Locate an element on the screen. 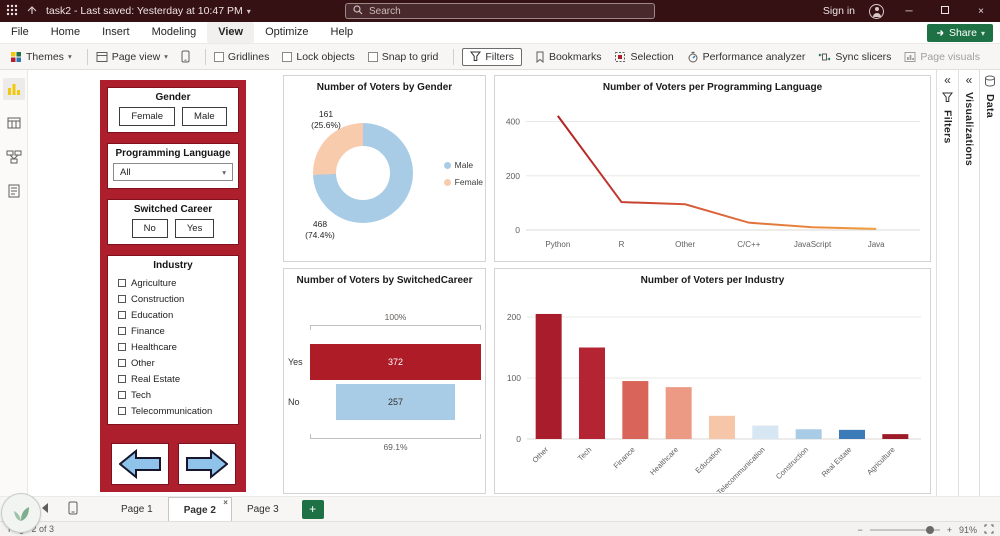 The width and height of the screenshot is (1000, 536). performance-analyzer-button: Performance analyzer is located at coordinates (746, 57).